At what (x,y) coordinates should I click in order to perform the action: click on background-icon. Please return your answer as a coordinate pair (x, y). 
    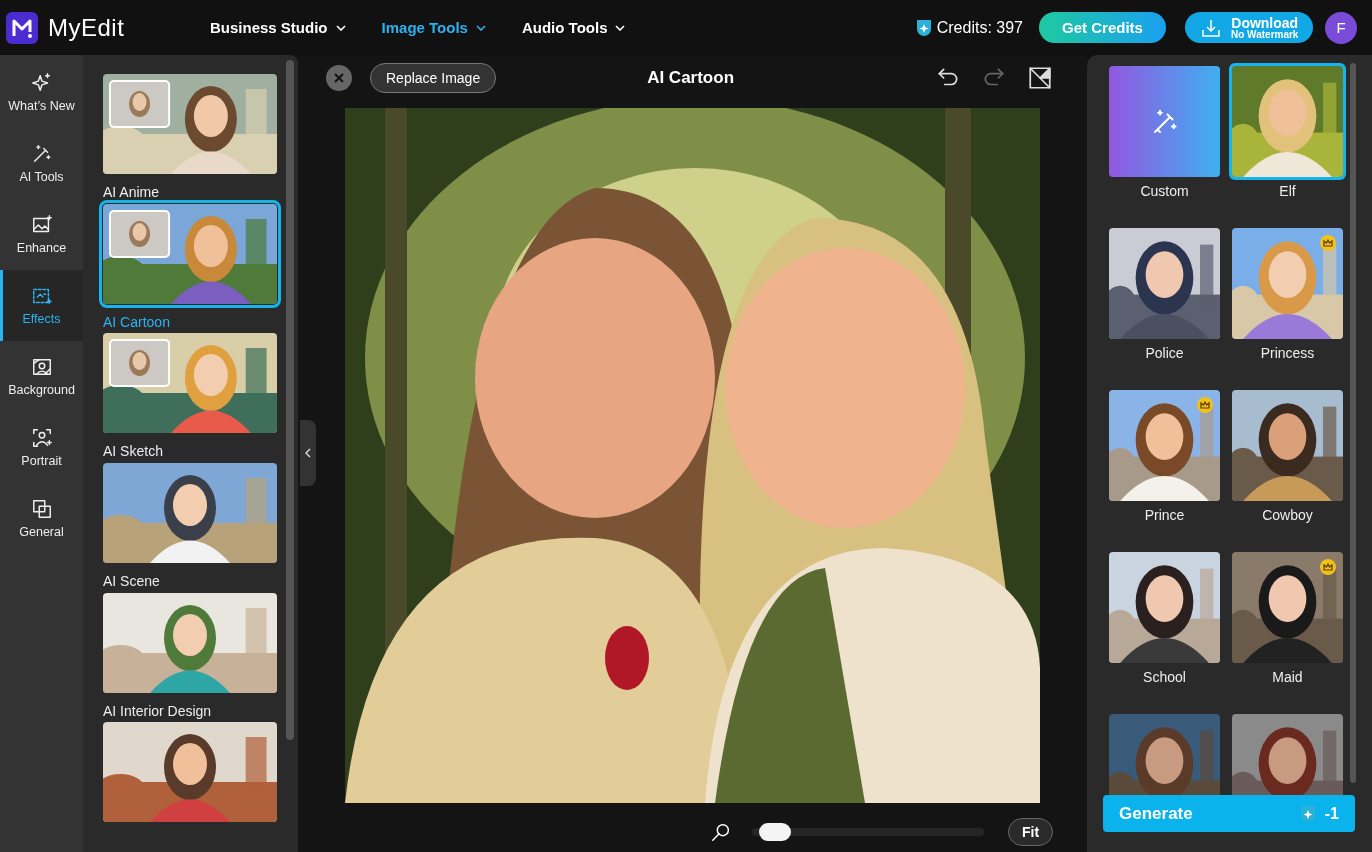
    Looking at the image, I should click on (41, 367).